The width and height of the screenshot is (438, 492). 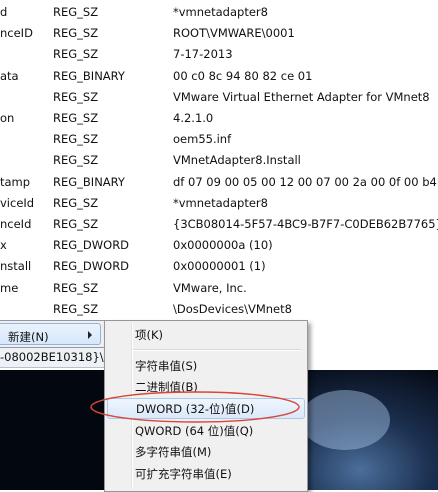 I want to click on menu-item-key: 项(K), so click(x=206, y=334).